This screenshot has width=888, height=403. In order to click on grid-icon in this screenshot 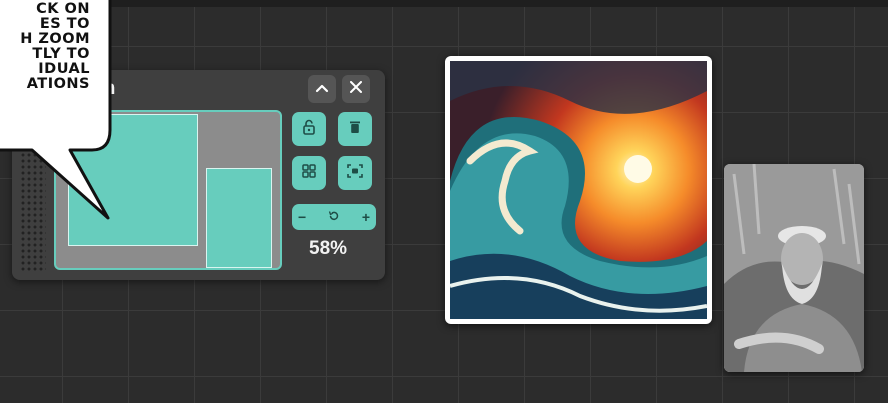, I will do `click(309, 173)`.